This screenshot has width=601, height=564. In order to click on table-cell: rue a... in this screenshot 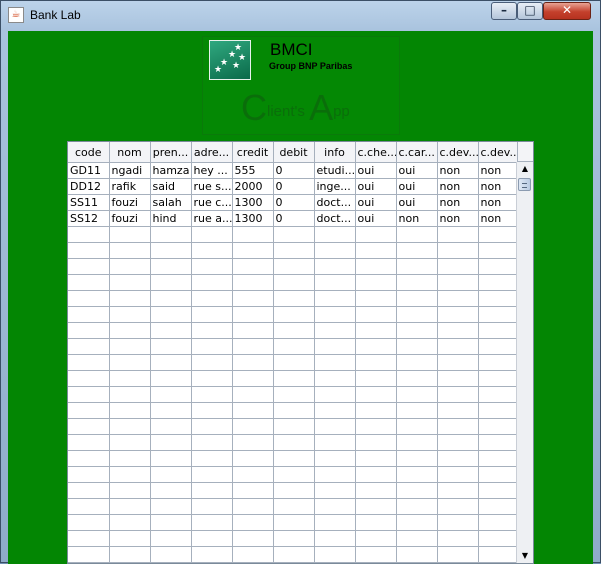, I will do `click(212, 218)`.